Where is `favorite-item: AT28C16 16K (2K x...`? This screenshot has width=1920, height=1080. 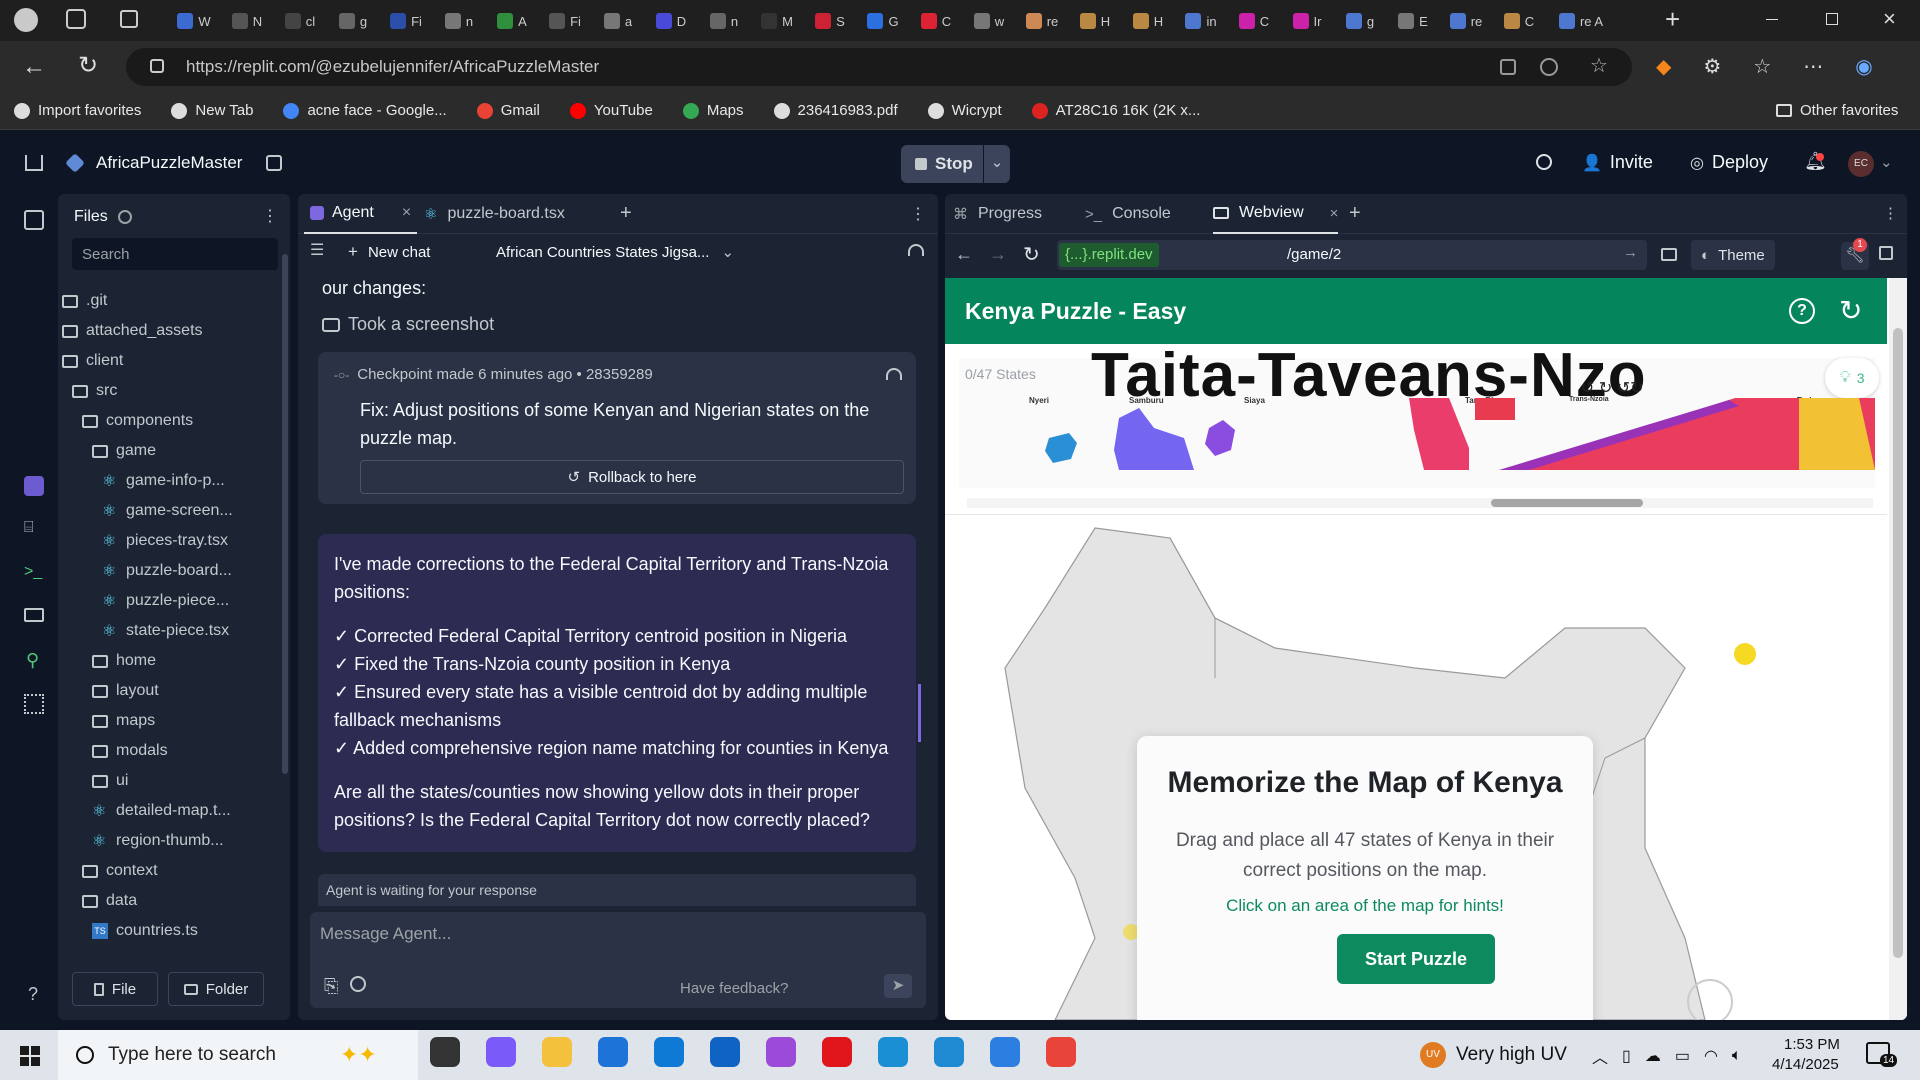 favorite-item: AT28C16 16K (2K x... is located at coordinates (1115, 110).